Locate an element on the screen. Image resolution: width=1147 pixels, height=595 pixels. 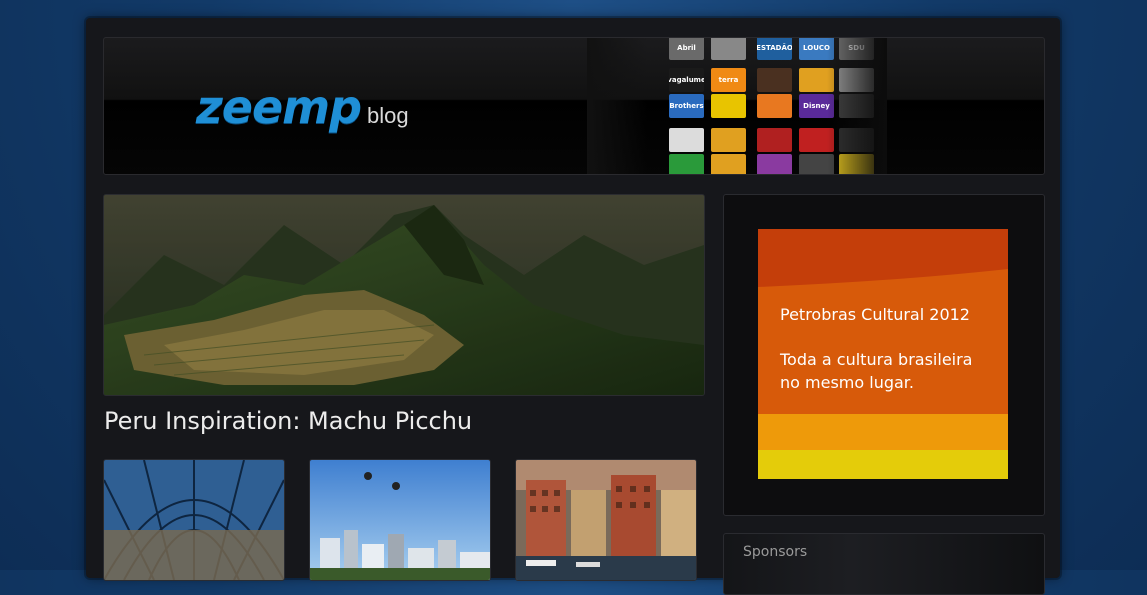
post-thumbnail-city-balloons is located at coordinates (400, 520).